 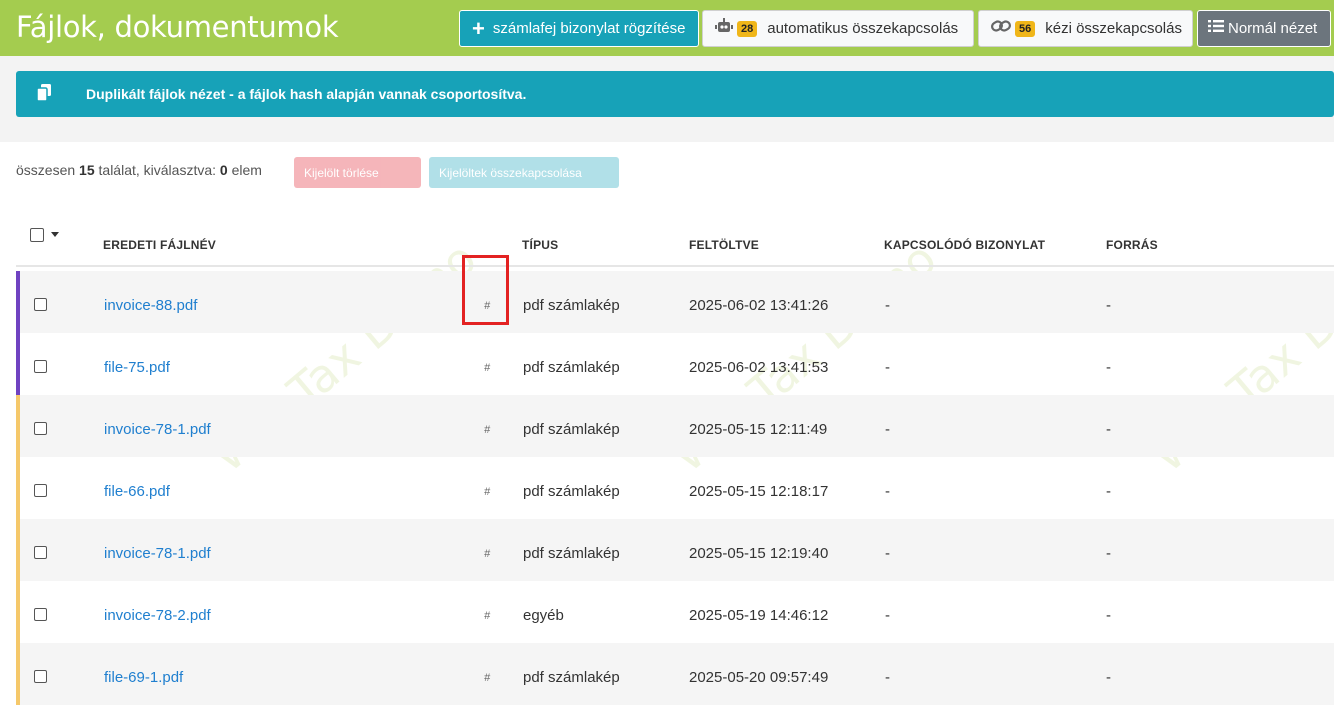 I want to click on filename-link: file-75.pdf, so click(x=137, y=367).